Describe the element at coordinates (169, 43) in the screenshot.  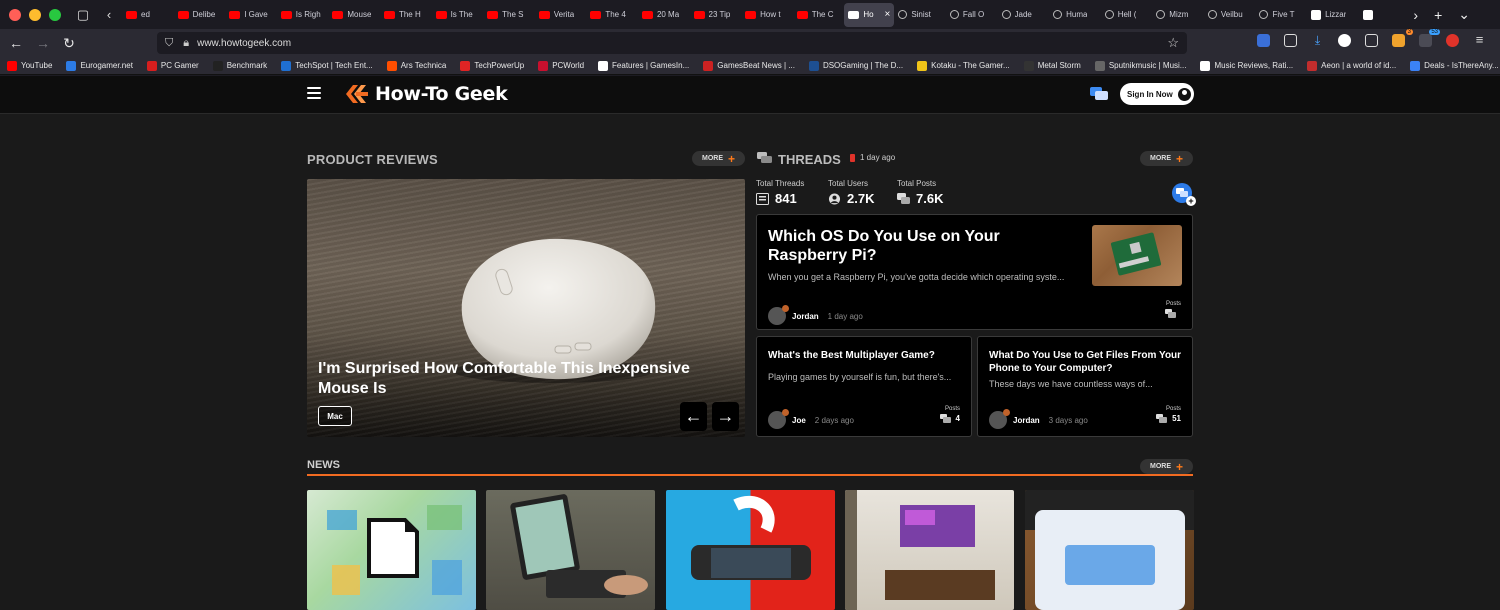
I see `shield-icon: ⛉` at that location.